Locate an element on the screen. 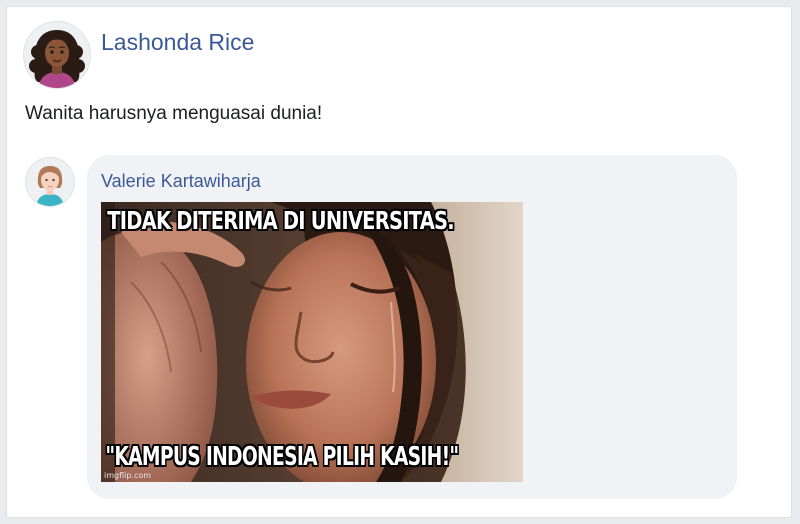 Image resolution: width=800 pixels, height=524 pixels. commenter-avatar is located at coordinates (50, 182).